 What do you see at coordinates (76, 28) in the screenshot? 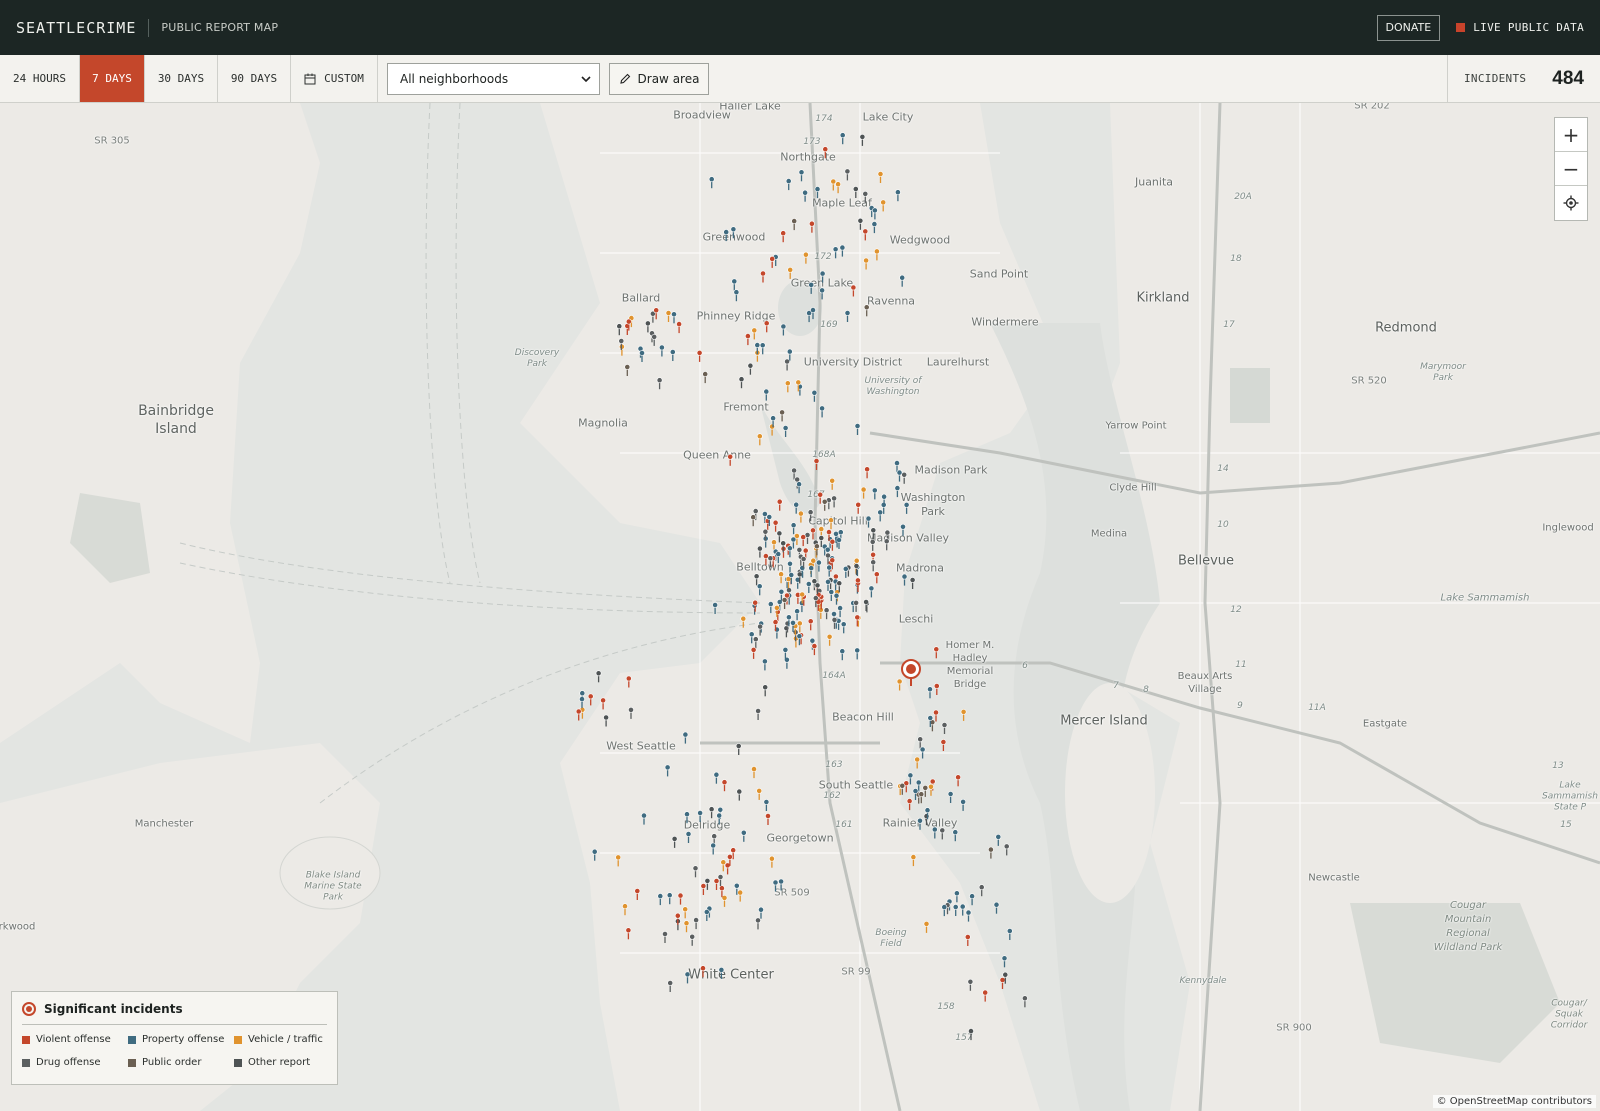
I see `brand-logo: SEATTLECRIME` at bounding box center [76, 28].